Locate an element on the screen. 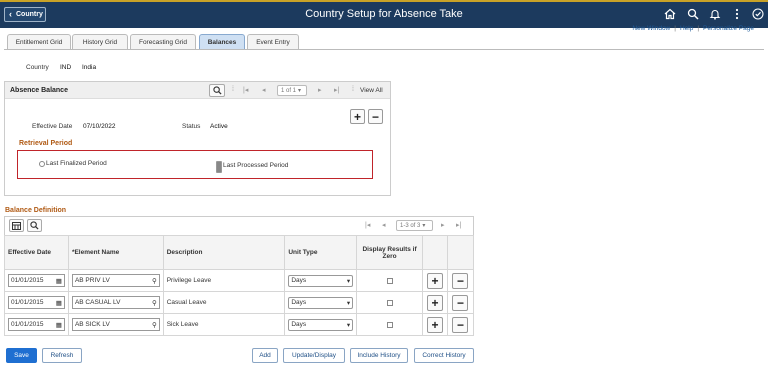 The height and width of the screenshot is (374, 768). tab-label: Forecasting Grid is located at coordinates (163, 42).